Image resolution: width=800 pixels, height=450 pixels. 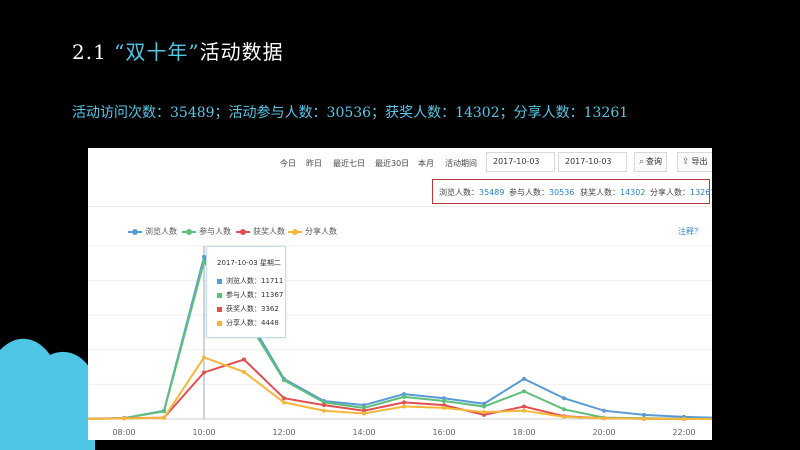 I want to click on tooltip-text-win: 获奖人数：3362, so click(x=252, y=309).